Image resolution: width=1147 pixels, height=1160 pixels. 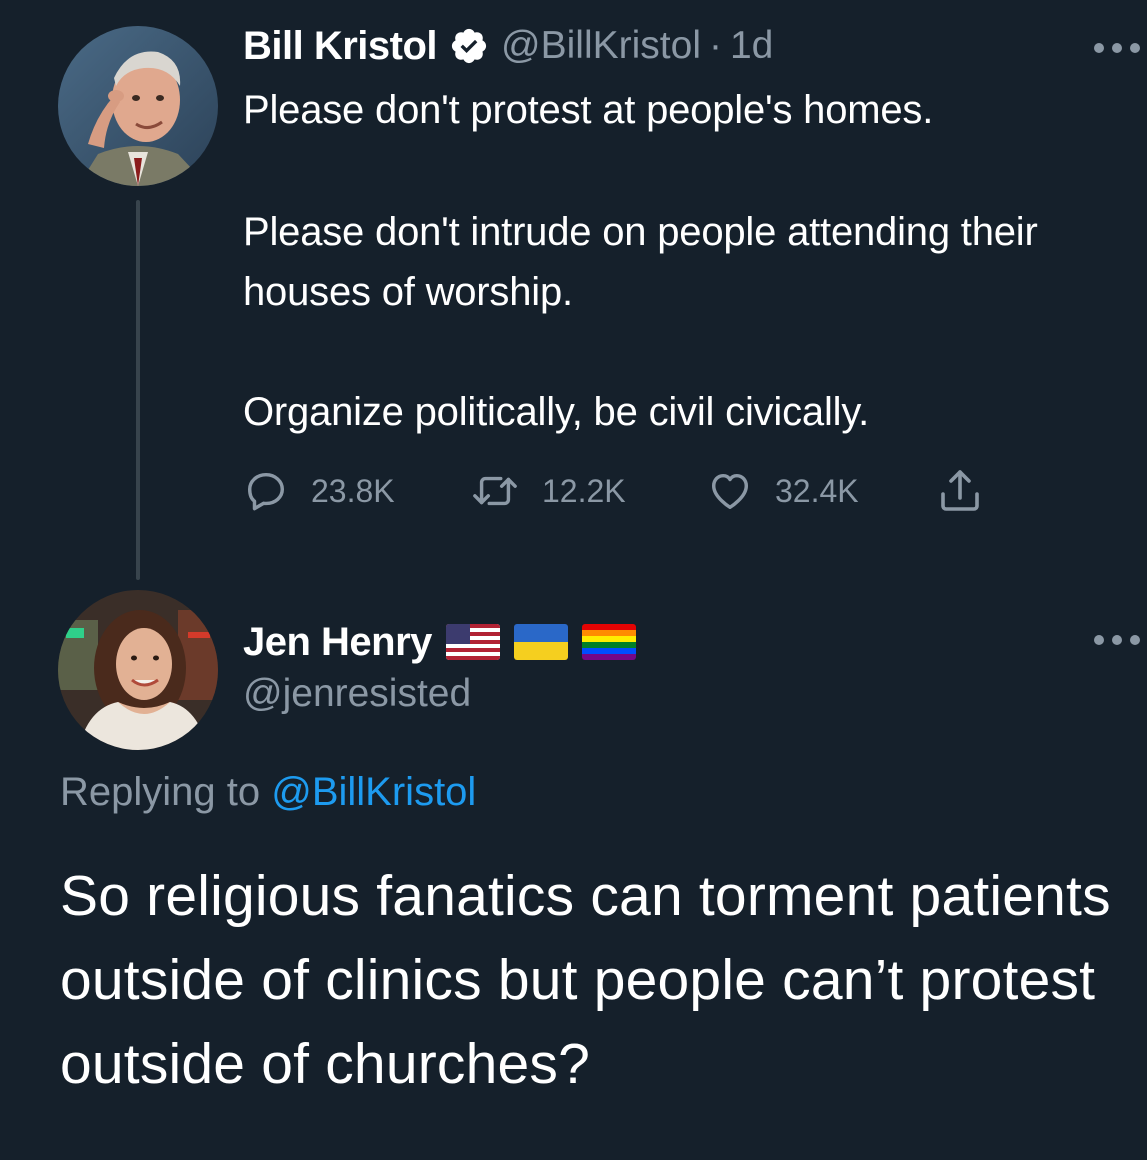 I want to click on share-button, so click(x=960, y=491).